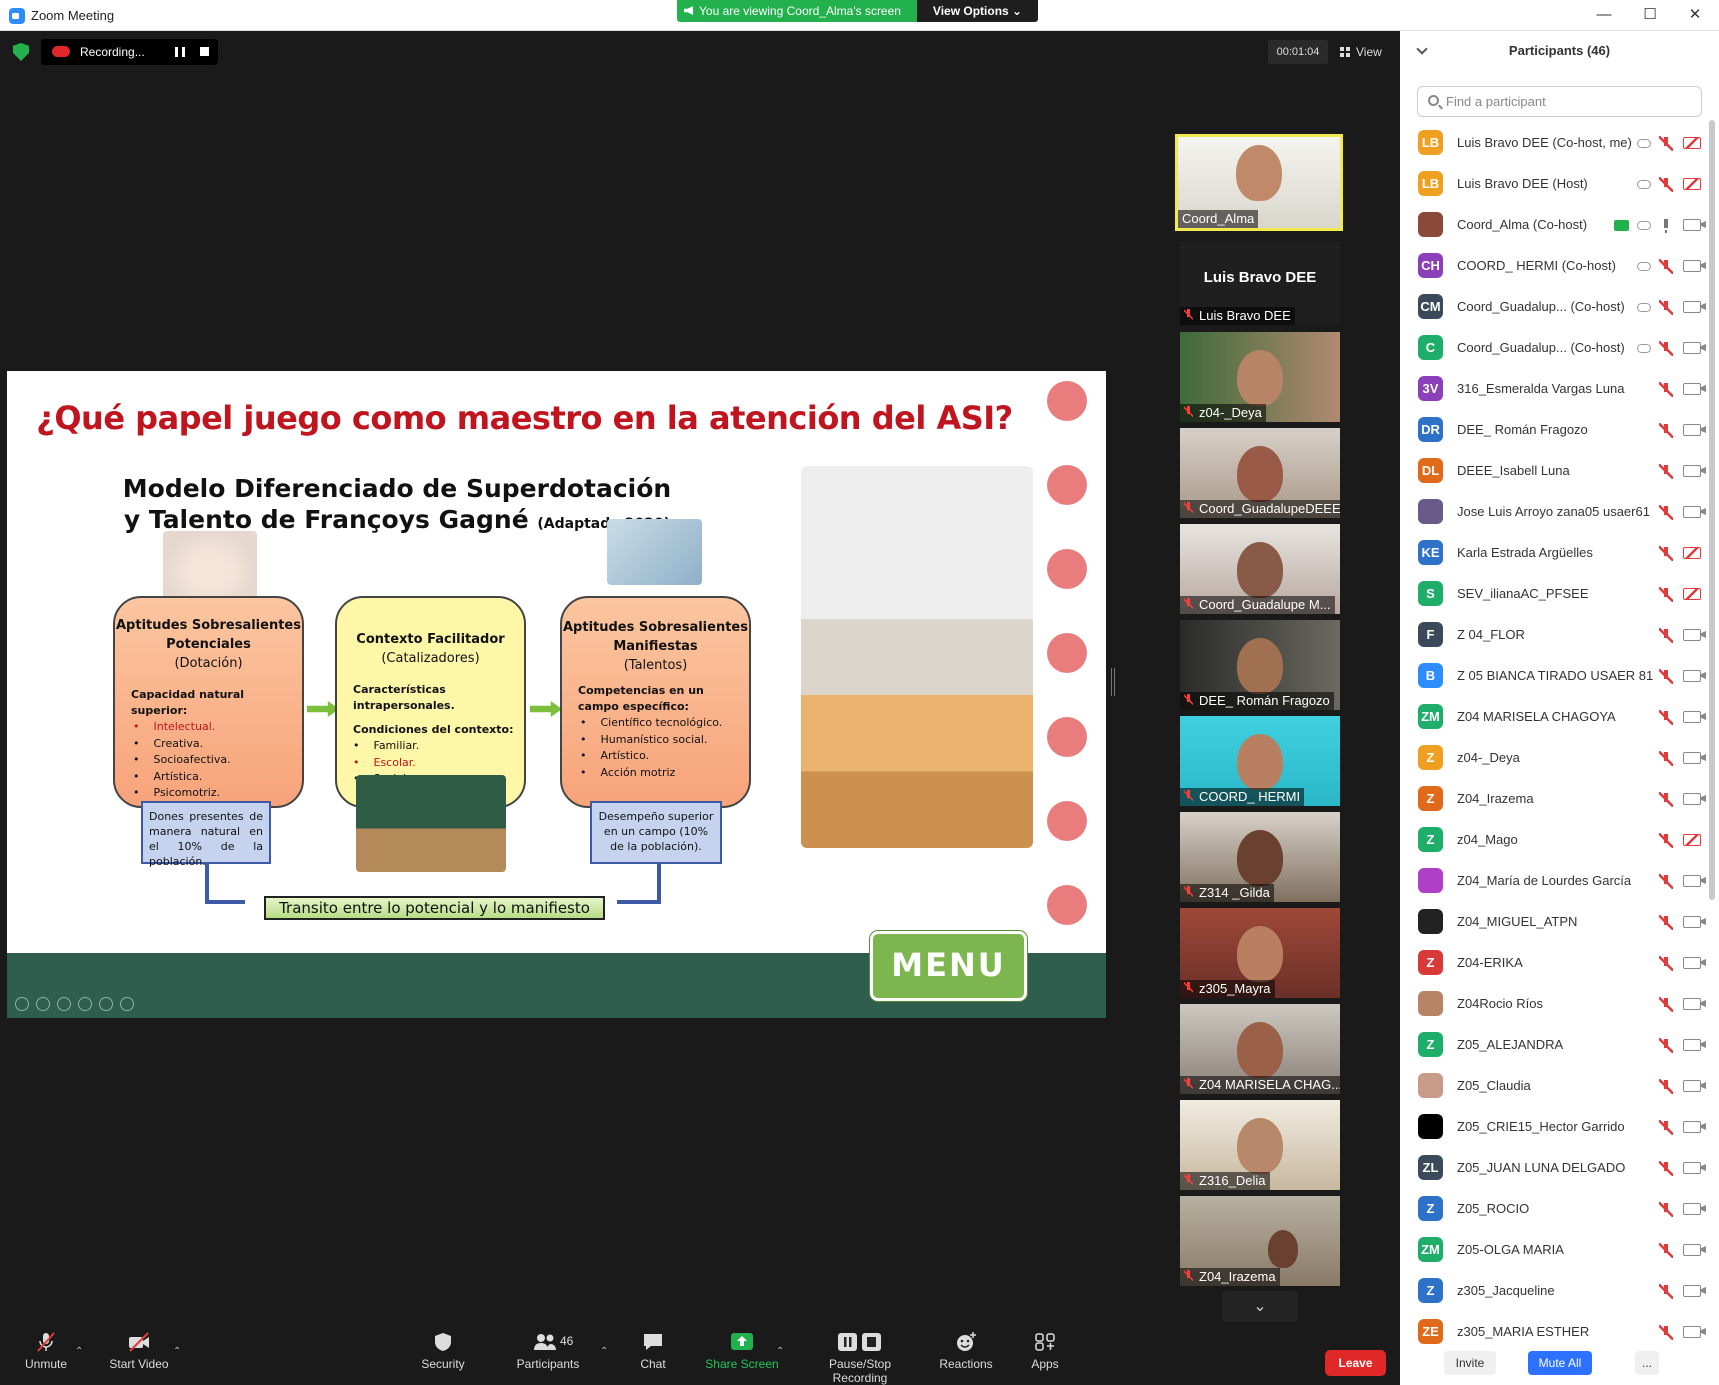 The image size is (1719, 1385). What do you see at coordinates (1260, 473) in the screenshot?
I see `video-tile: Coord_GuadalupeDEEE` at bounding box center [1260, 473].